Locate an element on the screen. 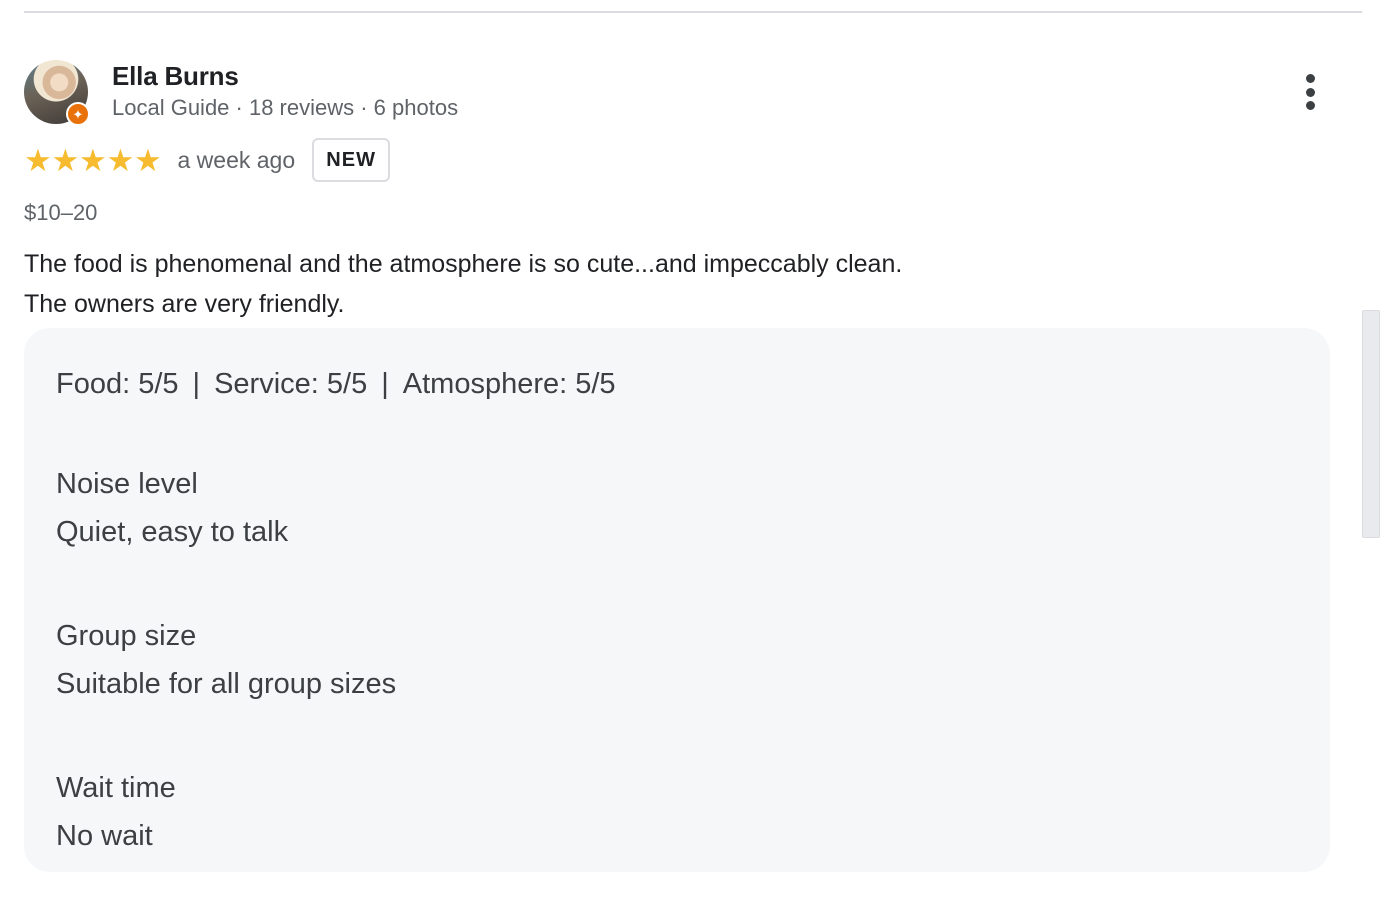 The image size is (1392, 900). star-rating: ★ ★ ★ ★ ★ is located at coordinates (93, 160).